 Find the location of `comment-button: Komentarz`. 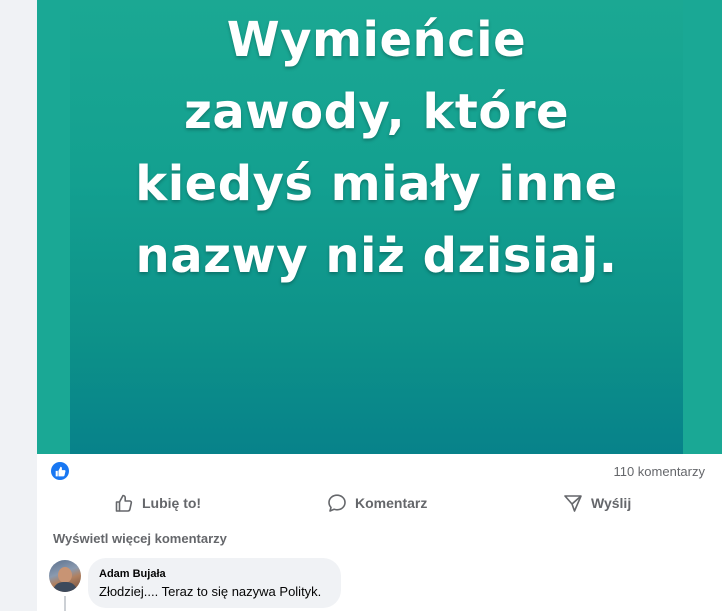

comment-button: Komentarz is located at coordinates (377, 503).